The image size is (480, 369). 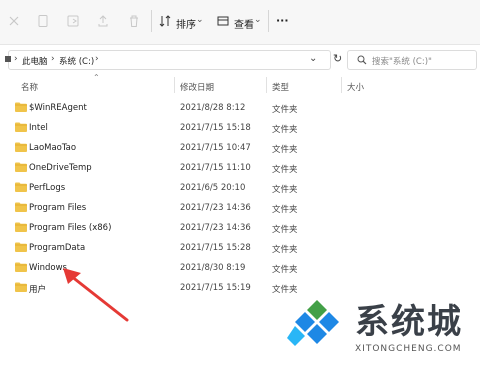 I want to click on file-modified-date: 2021/7/15 11:10, so click(x=215, y=168).